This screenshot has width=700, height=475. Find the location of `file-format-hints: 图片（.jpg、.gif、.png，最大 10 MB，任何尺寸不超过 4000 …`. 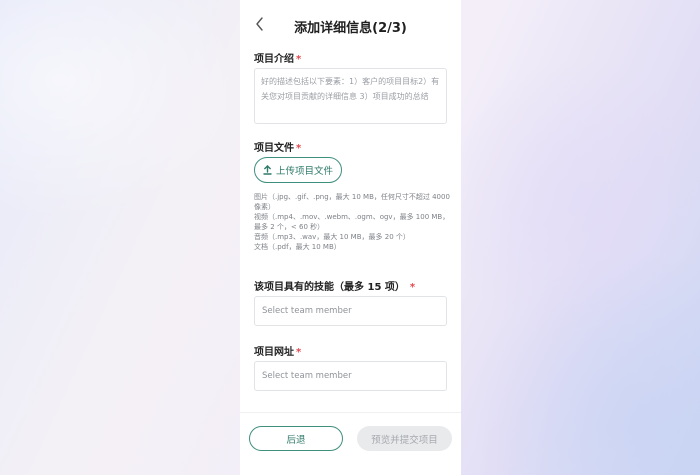

file-format-hints: 图片（.jpg、.gif、.png，最大 10 MB，任何尺寸不超过 4000 … is located at coordinates (352, 222).